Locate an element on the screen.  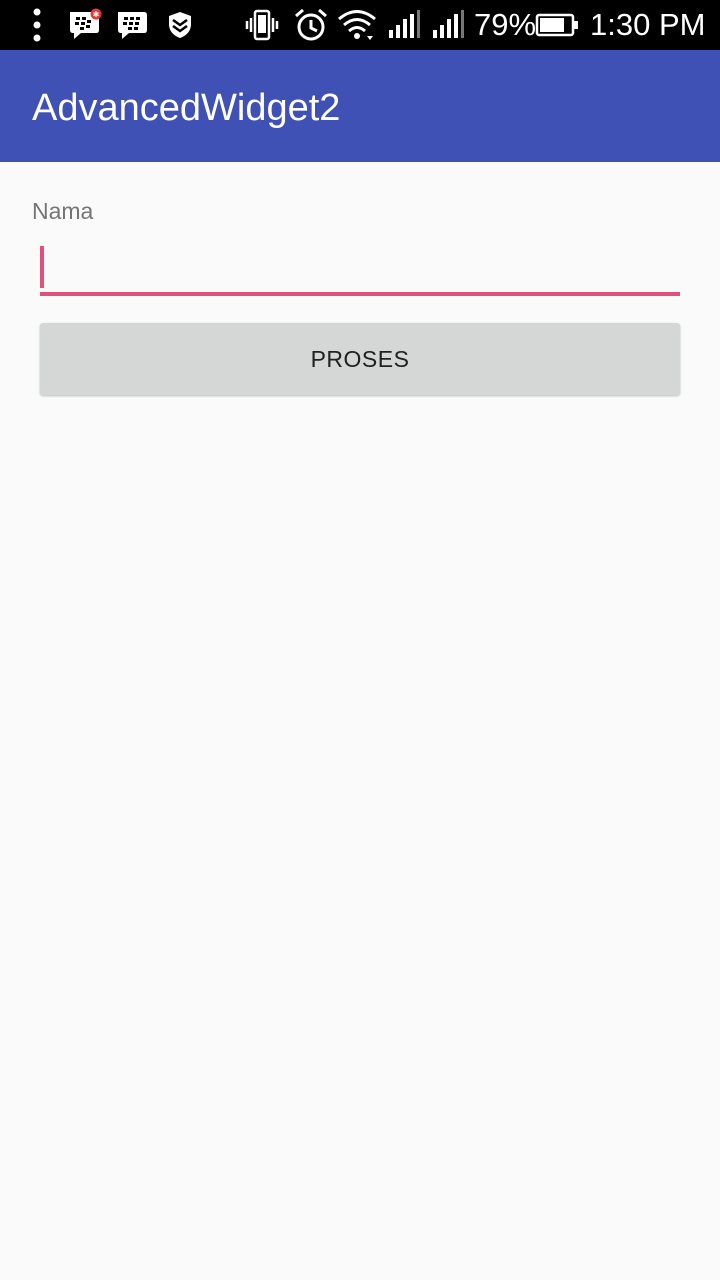
bbm-icon is located at coordinates (132, 25).